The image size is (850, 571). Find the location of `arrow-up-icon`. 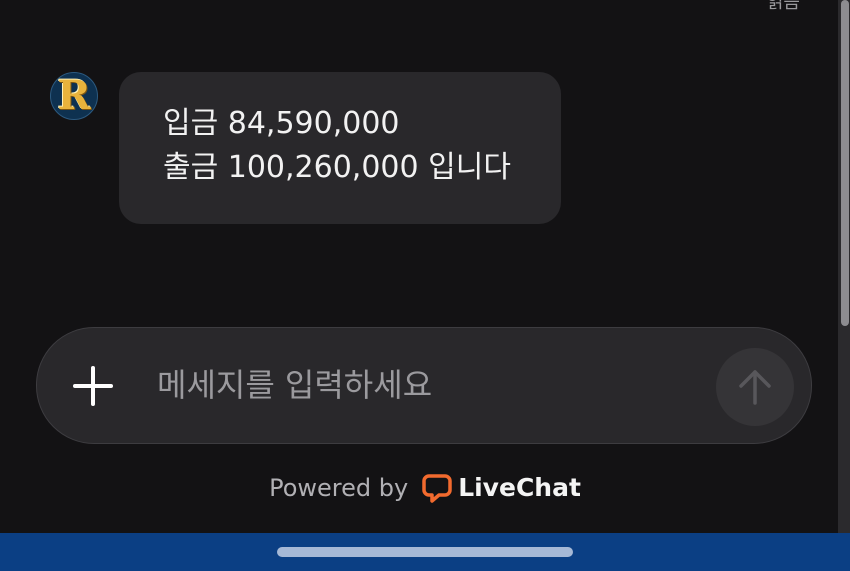

arrow-up-icon is located at coordinates (755, 387).